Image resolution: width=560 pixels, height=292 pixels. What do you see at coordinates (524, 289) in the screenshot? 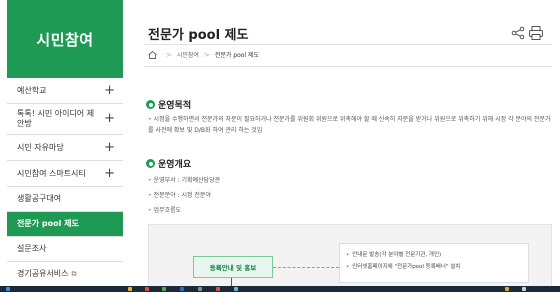
I see `tray-icon` at bounding box center [524, 289].